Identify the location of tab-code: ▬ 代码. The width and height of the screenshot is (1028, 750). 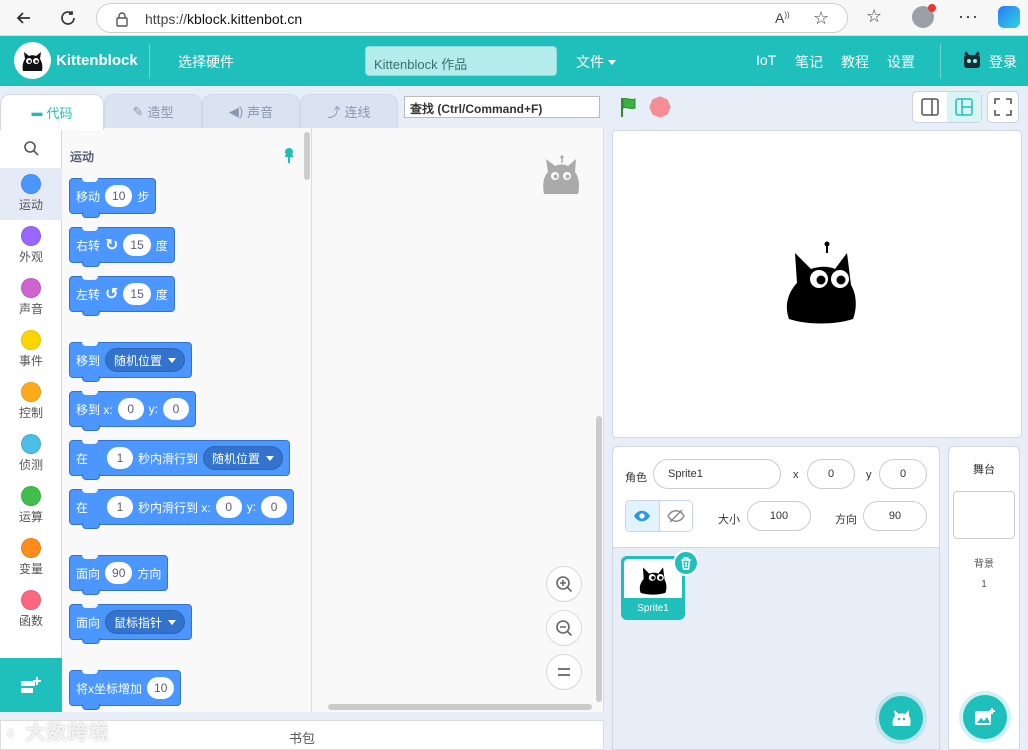
(52, 112).